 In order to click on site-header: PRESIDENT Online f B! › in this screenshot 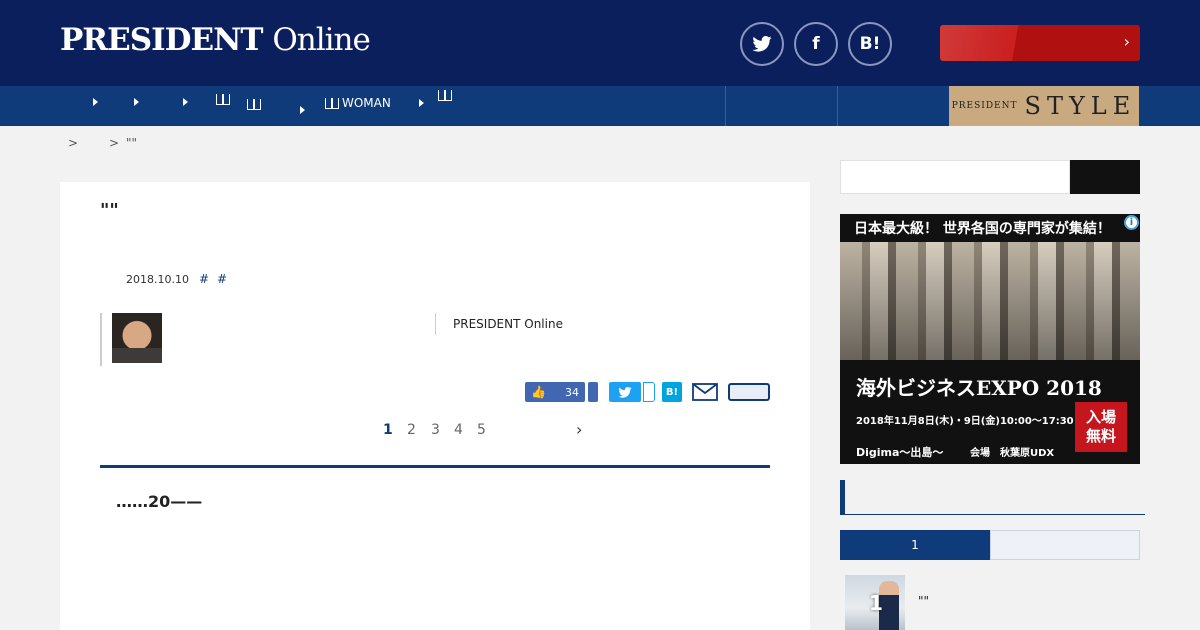, I will do `click(600, 43)`.